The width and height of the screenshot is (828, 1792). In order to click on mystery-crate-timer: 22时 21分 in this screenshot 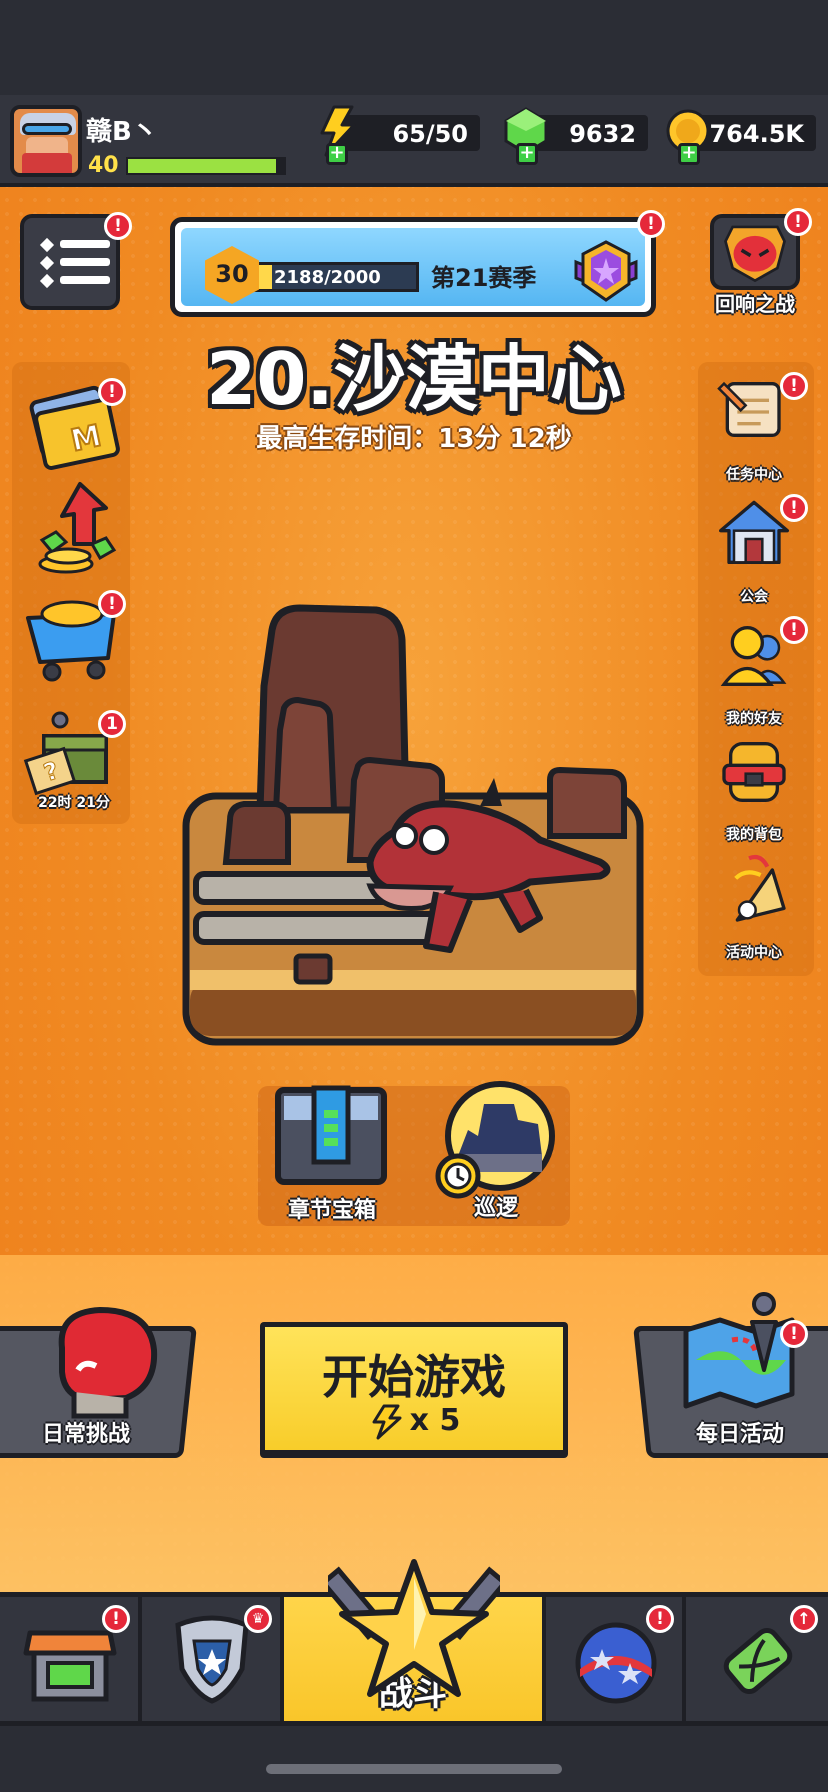, I will do `click(74, 803)`.